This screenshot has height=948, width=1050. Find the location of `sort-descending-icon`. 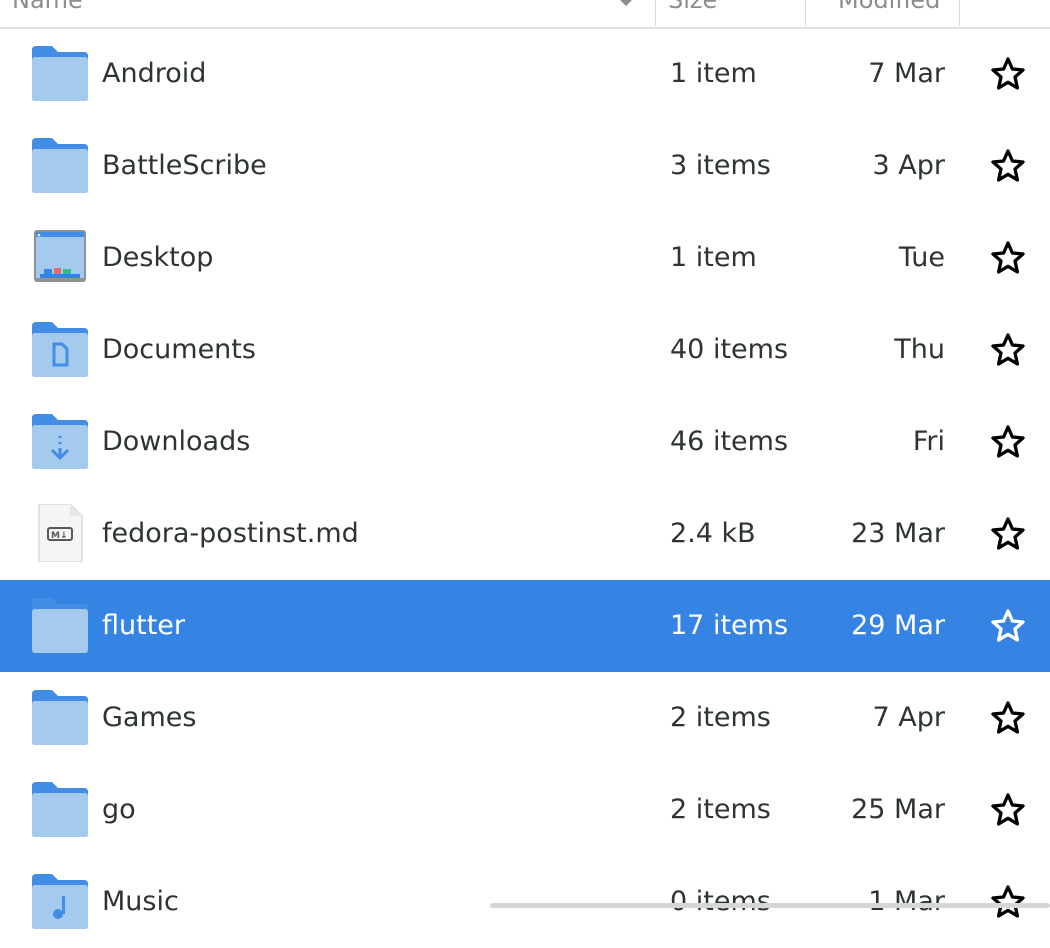

sort-descending-icon is located at coordinates (626, 3).